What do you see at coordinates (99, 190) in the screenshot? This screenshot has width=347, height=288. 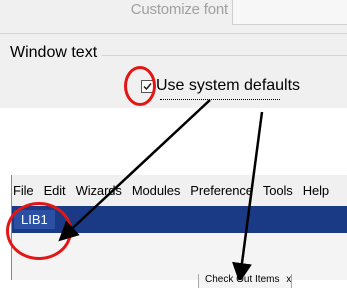 I see `menu-wizards: Wizards` at bounding box center [99, 190].